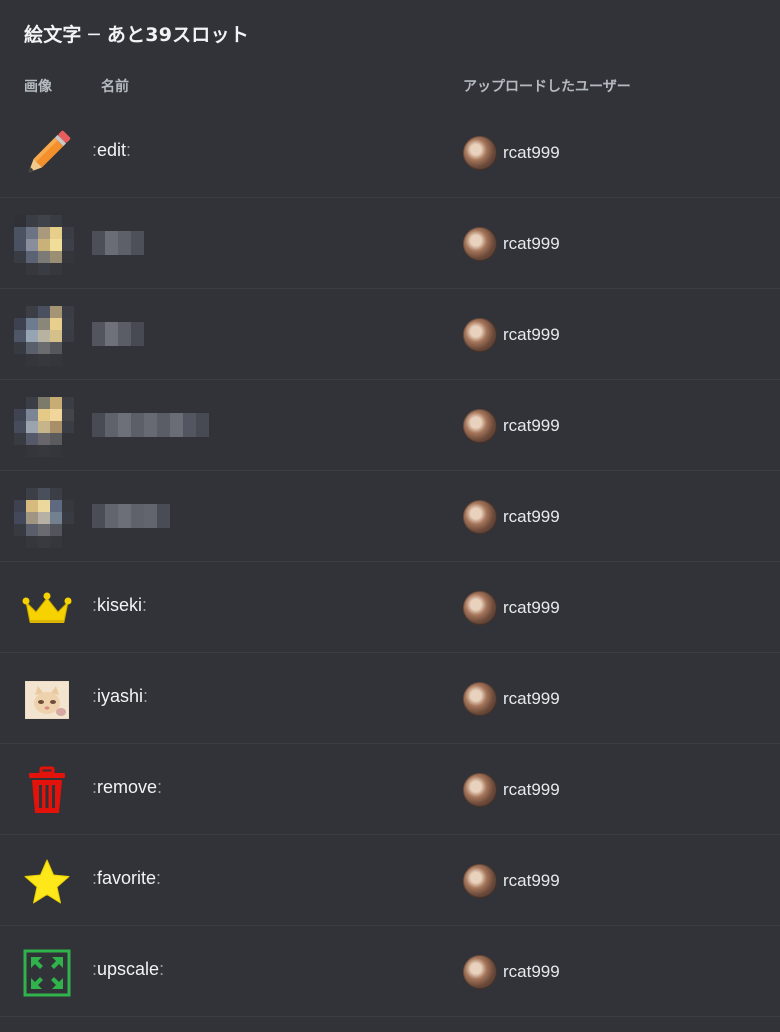 This screenshot has height=1032, width=780. What do you see at coordinates (390, 698) in the screenshot?
I see `emoji-row-iyashi: :iyashi: rcat999` at bounding box center [390, 698].